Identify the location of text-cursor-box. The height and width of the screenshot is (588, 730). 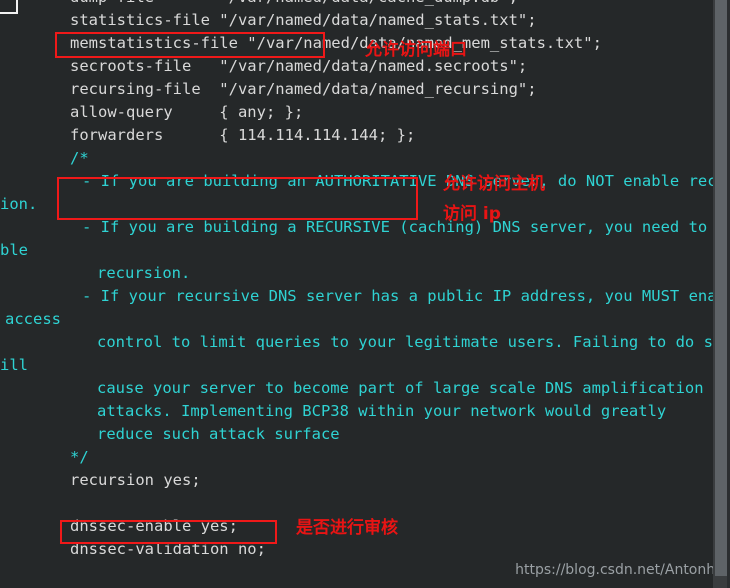
(9, 7).